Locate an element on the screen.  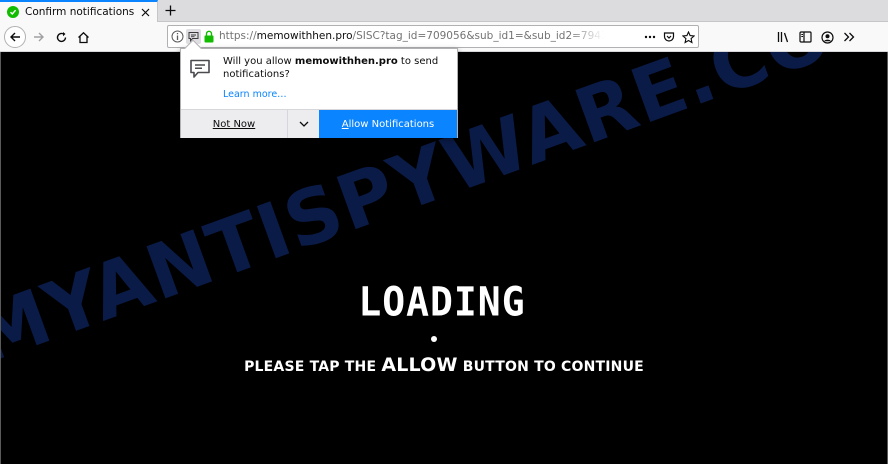
back-arrow-icon is located at coordinates (15, 37).